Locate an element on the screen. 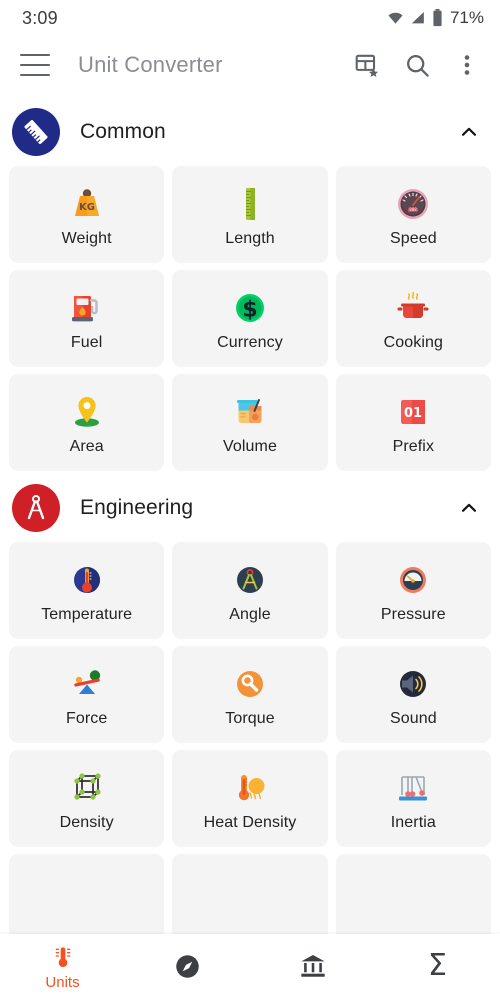  tile-label: Temperature is located at coordinates (87, 614).